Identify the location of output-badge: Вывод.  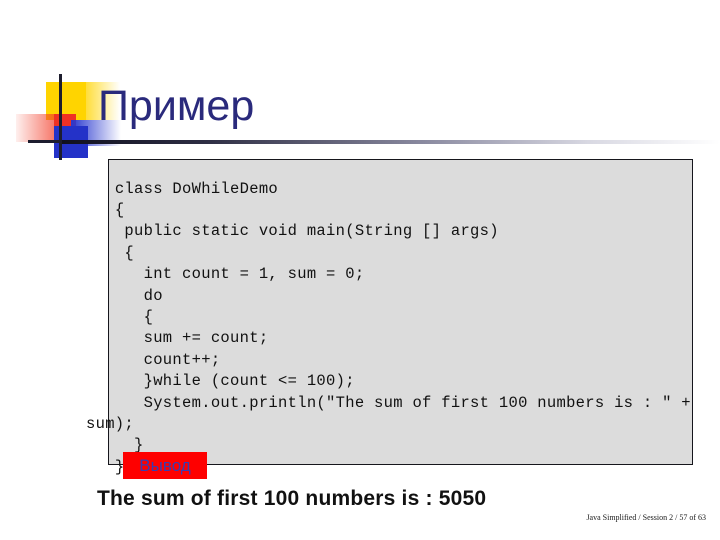
(165, 465).